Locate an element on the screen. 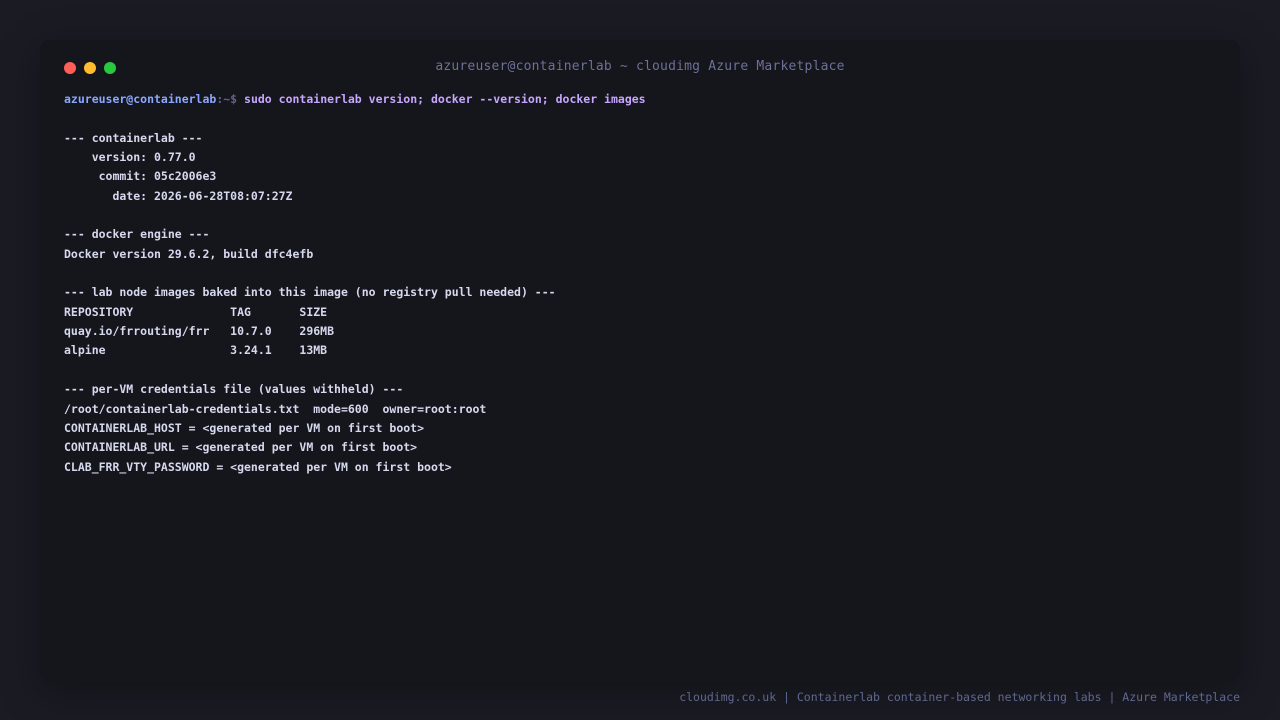  output-line: REPOSITORY TAG SIZE is located at coordinates (196, 311).